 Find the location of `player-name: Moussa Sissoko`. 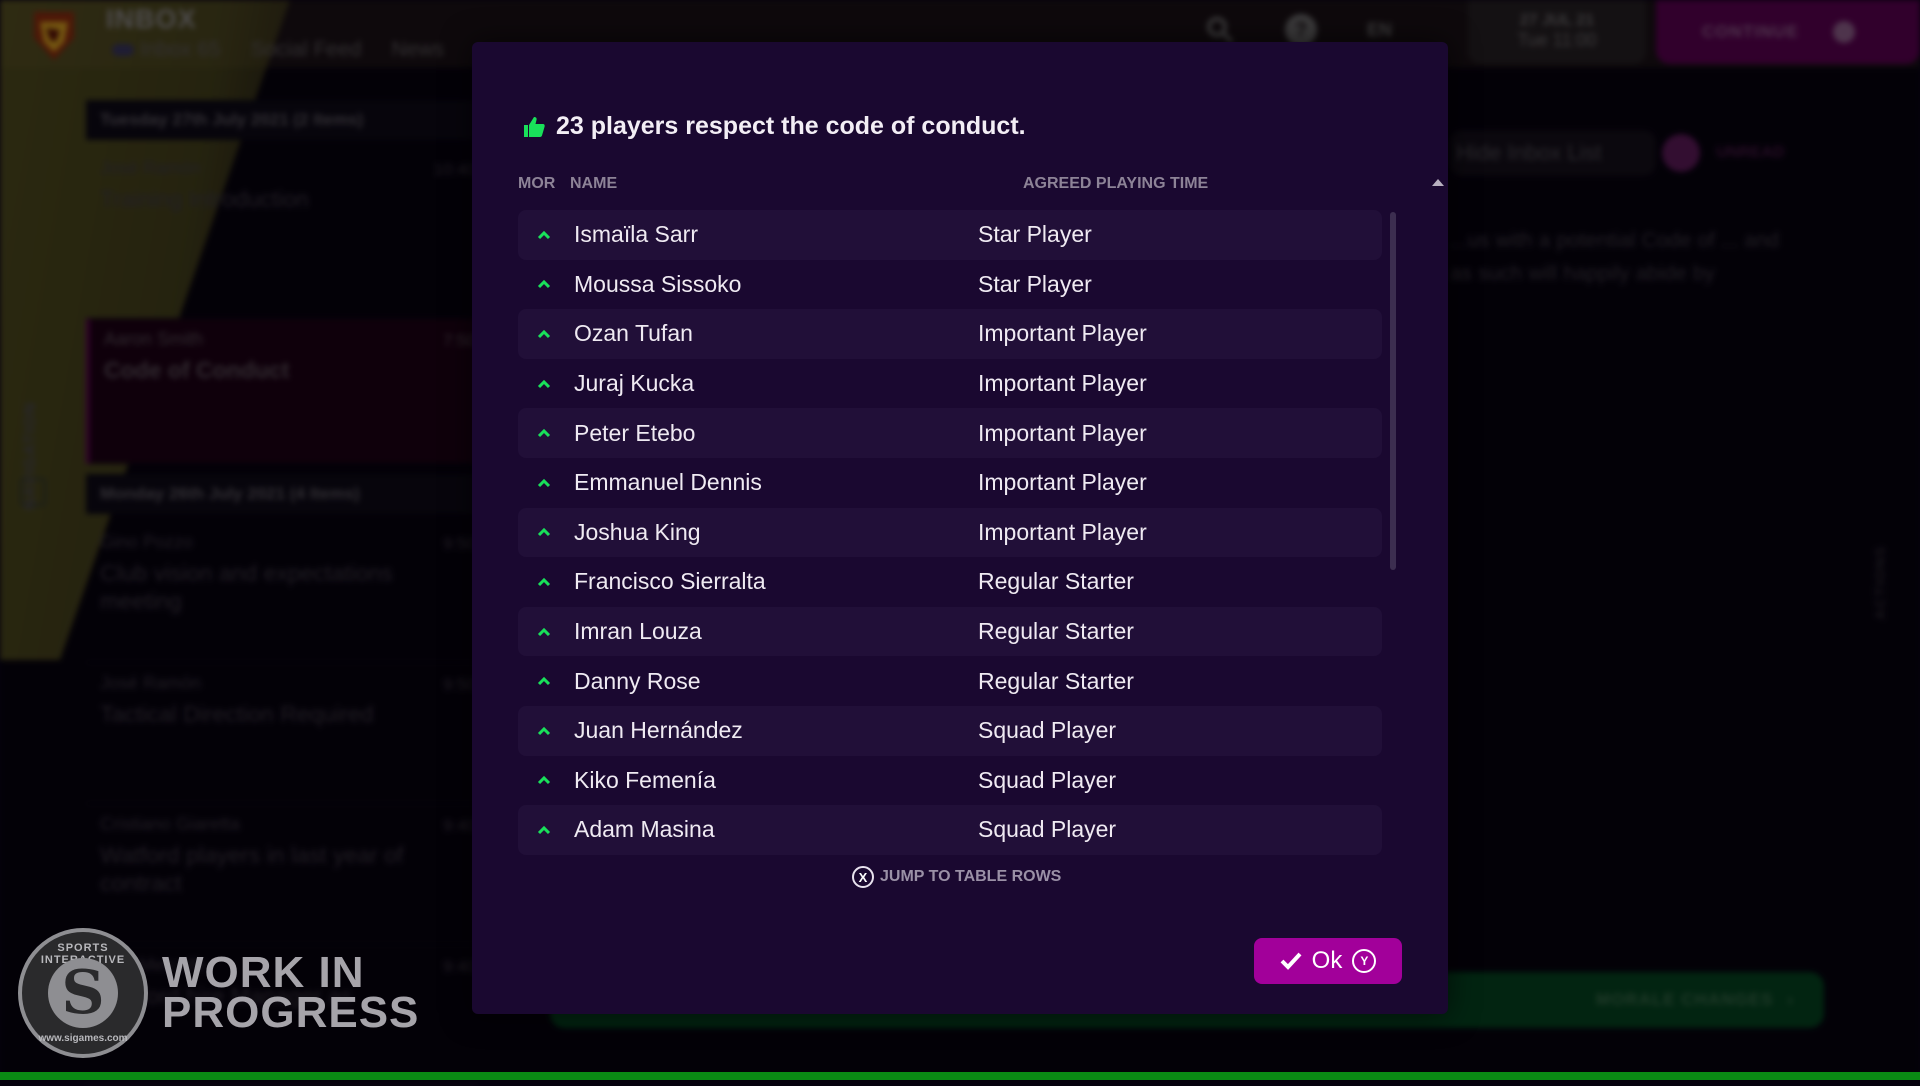

player-name: Moussa Sissoko is located at coordinates (657, 284).